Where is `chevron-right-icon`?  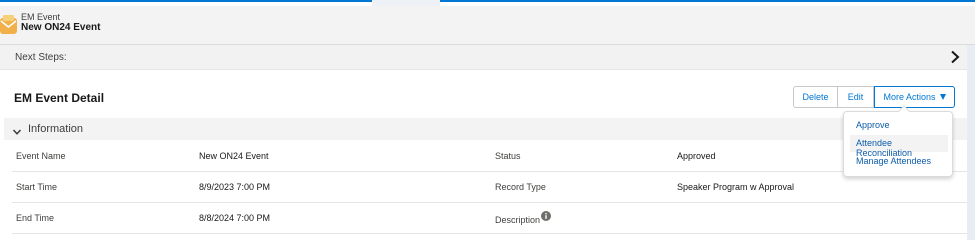
chevron-right-icon is located at coordinates (955, 57).